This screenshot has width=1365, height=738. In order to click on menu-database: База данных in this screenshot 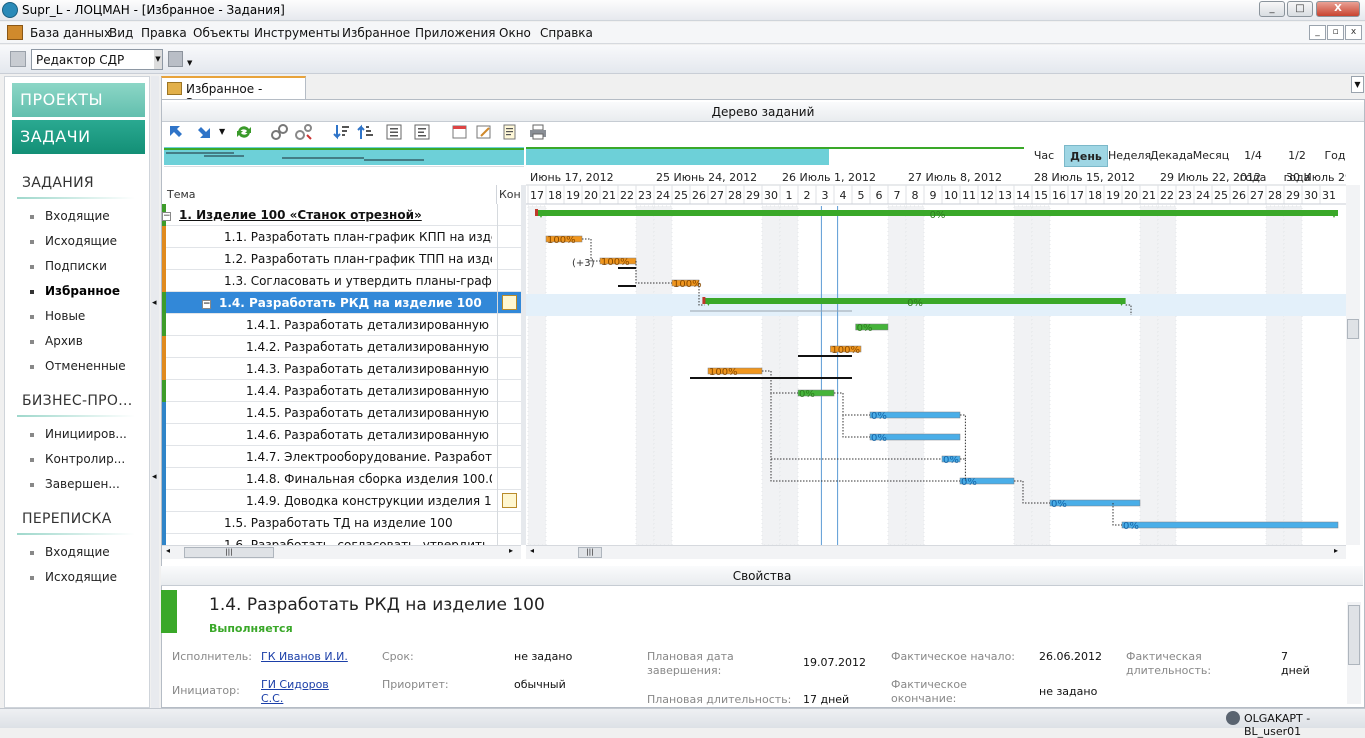, I will do `click(70, 33)`.